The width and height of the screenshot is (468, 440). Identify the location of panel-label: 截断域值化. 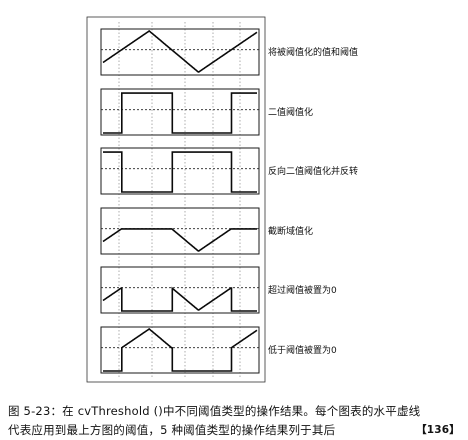
(290, 231).